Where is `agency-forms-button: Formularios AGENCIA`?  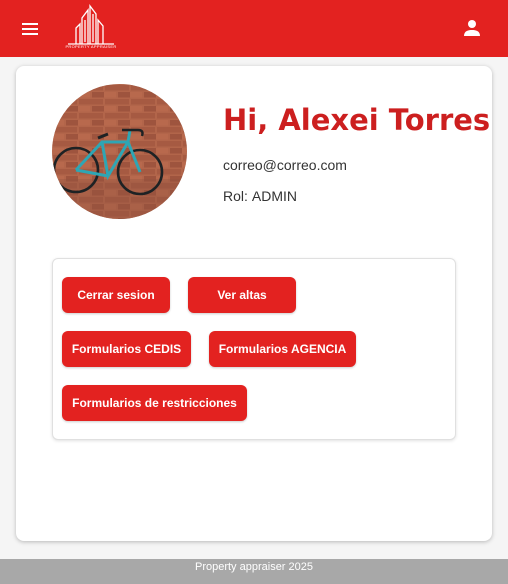 agency-forms-button: Formularios AGENCIA is located at coordinates (282, 349).